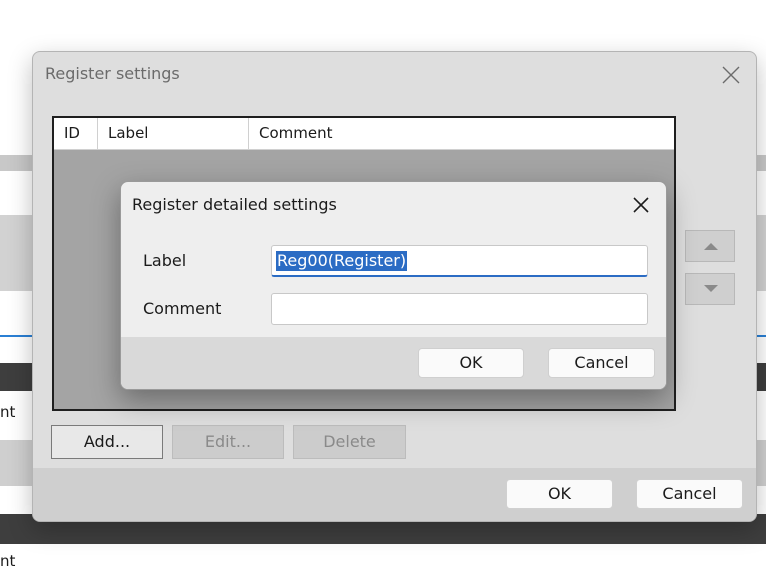 The width and height of the screenshot is (766, 570). What do you see at coordinates (173, 133) in the screenshot?
I see `column-header-label: Label` at bounding box center [173, 133].